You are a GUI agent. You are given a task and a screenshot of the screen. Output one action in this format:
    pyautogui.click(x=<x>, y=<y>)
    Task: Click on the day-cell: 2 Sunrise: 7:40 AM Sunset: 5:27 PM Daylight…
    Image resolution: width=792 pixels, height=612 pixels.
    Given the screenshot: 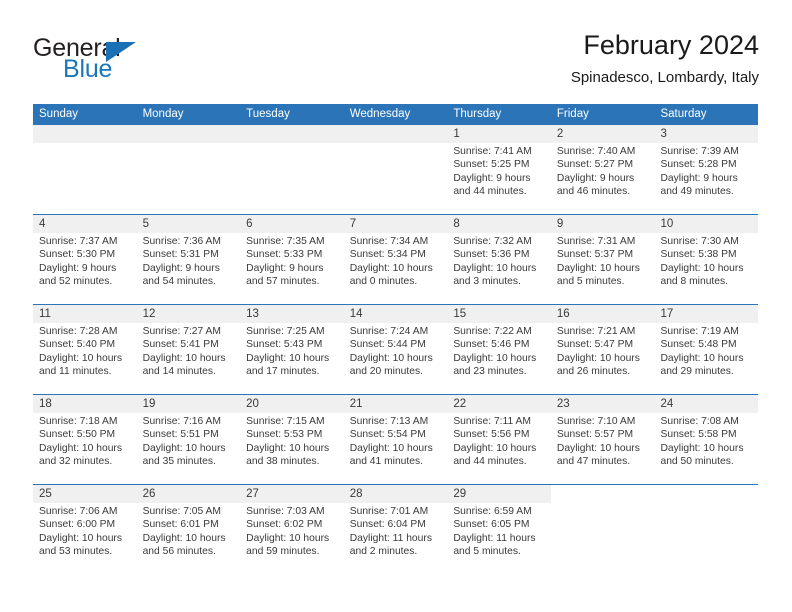 What is the action you would take?
    pyautogui.click(x=602, y=169)
    